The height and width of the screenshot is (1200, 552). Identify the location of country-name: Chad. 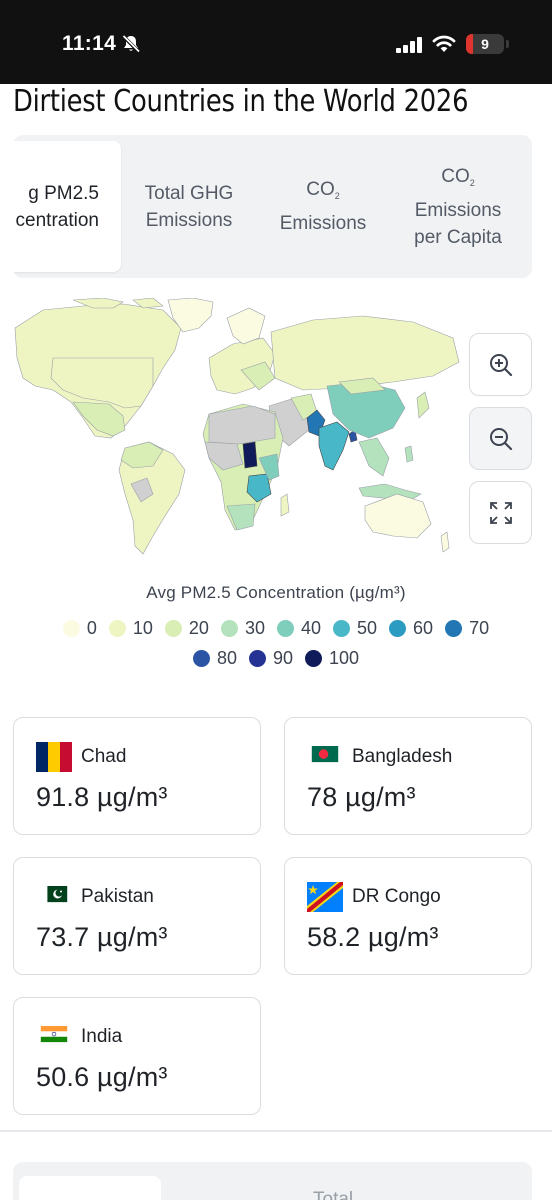
(104, 756).